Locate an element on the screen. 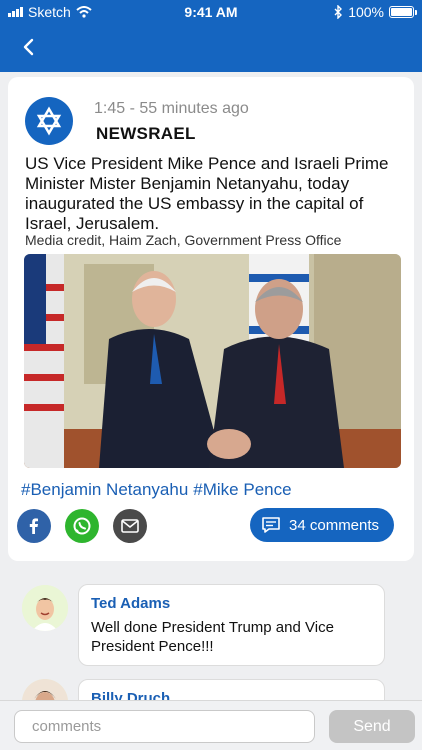 The width and height of the screenshot is (422, 750). share-facebook-button is located at coordinates (34, 526).